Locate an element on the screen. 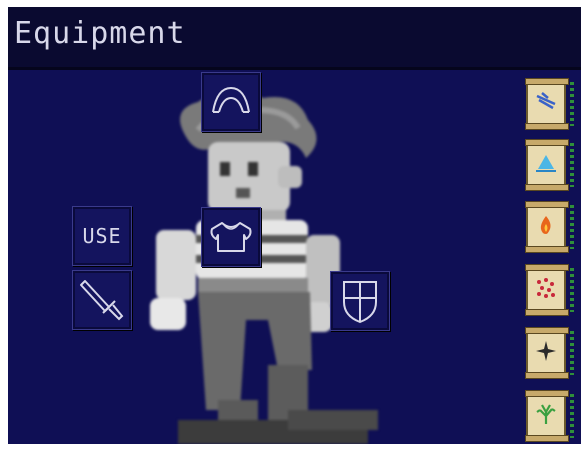  helmet-icon is located at coordinates (231, 99).